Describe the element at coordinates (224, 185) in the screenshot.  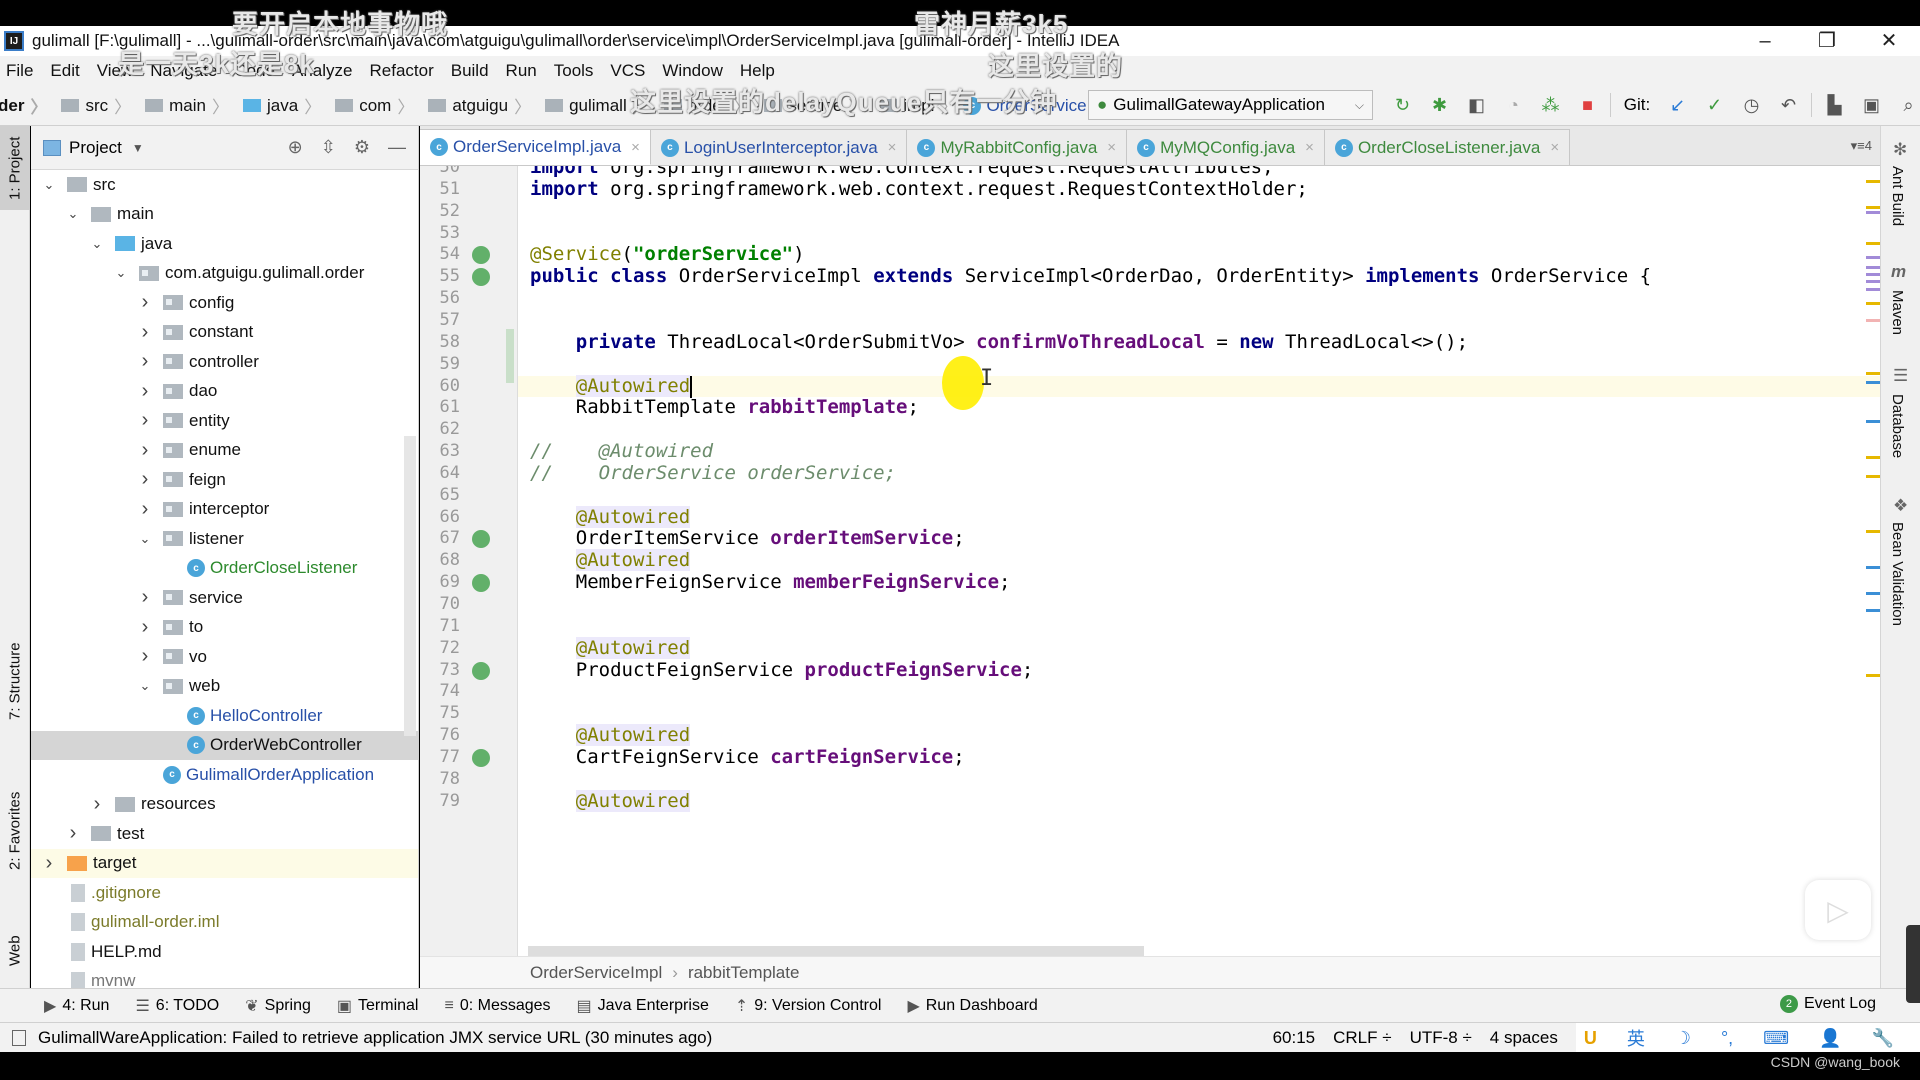
I see `tree-item: ⌄ src` at that location.